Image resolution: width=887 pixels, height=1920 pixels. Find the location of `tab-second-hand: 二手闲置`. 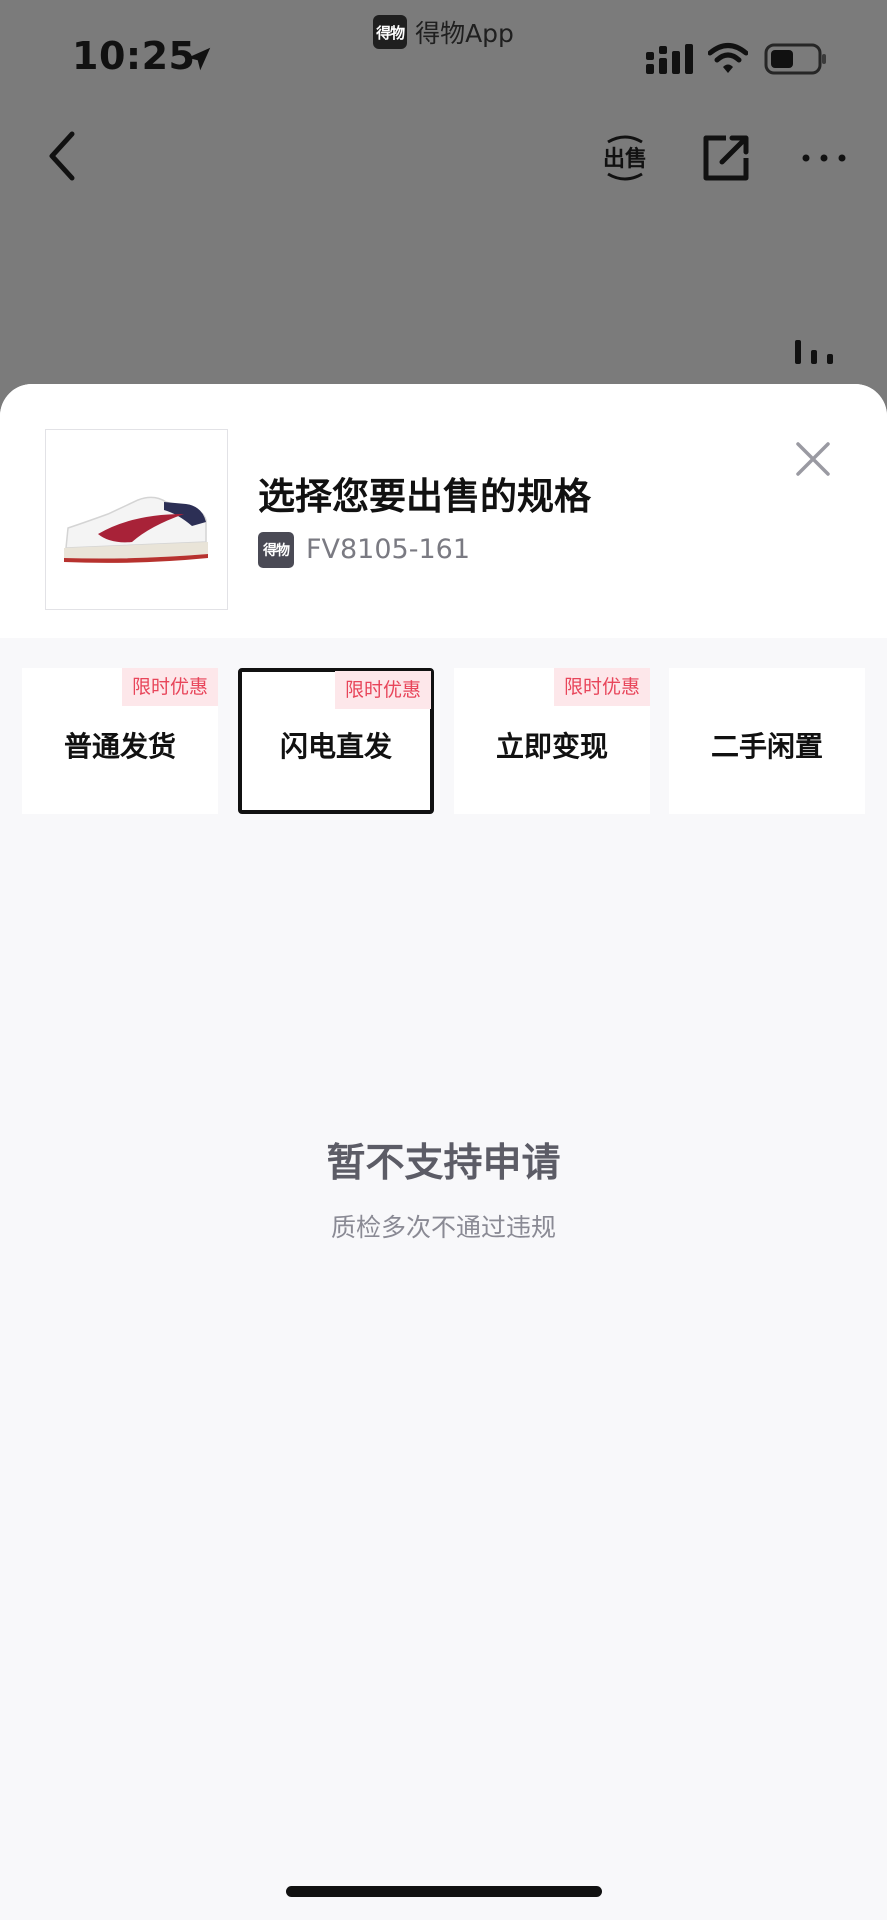

tab-second-hand: 二手闲置 is located at coordinates (767, 741).